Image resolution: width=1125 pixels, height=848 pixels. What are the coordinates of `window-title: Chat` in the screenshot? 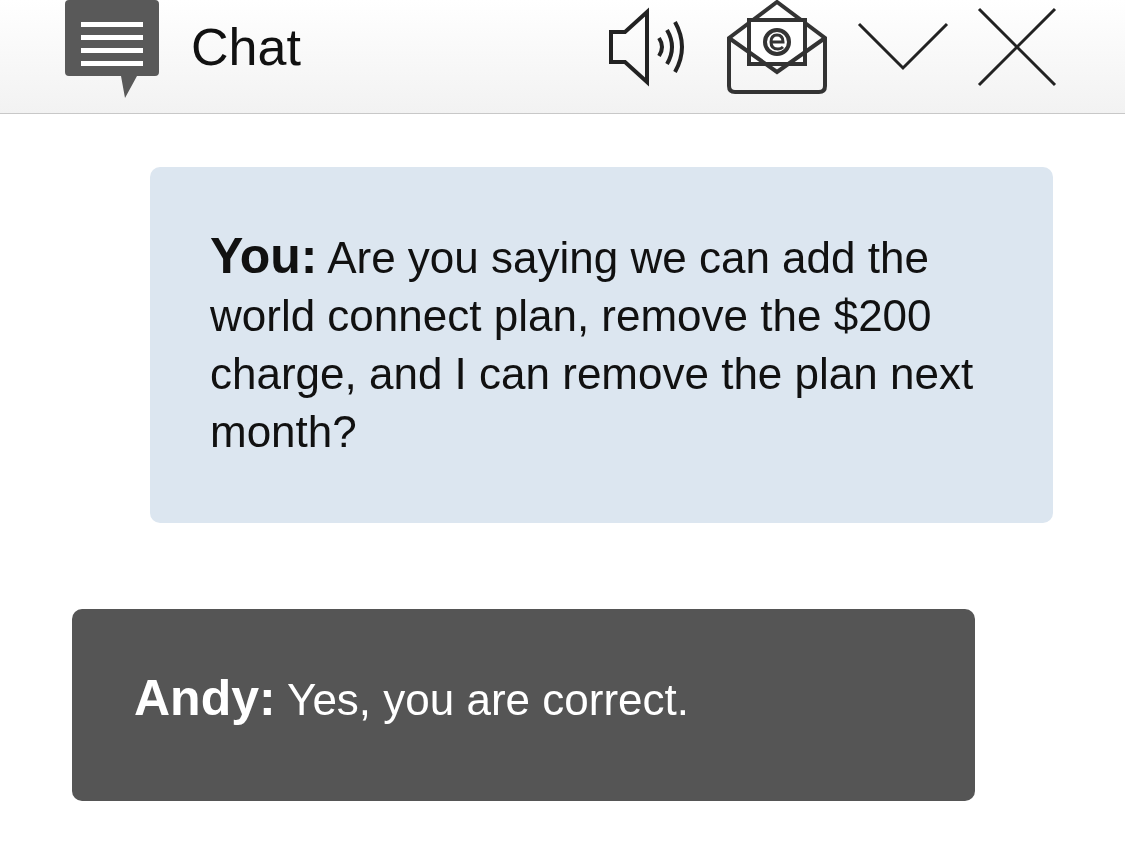 It's located at (246, 46).